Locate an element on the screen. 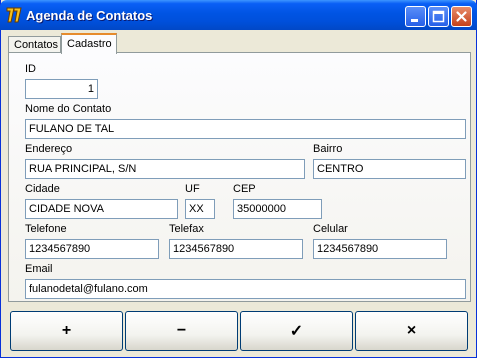  tab-contatos-label: Contatos is located at coordinates (36, 45).